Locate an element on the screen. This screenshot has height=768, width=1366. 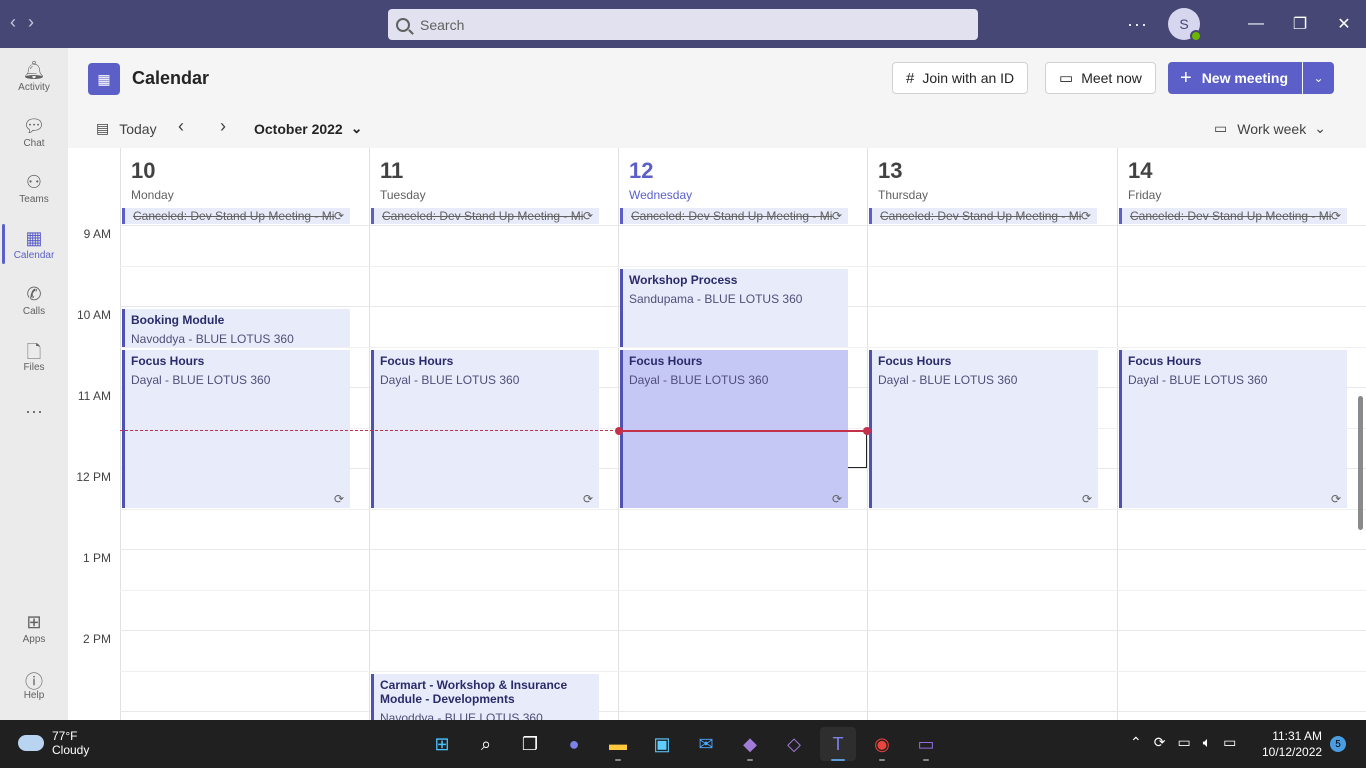
avatar: S is located at coordinates (1185, 25).